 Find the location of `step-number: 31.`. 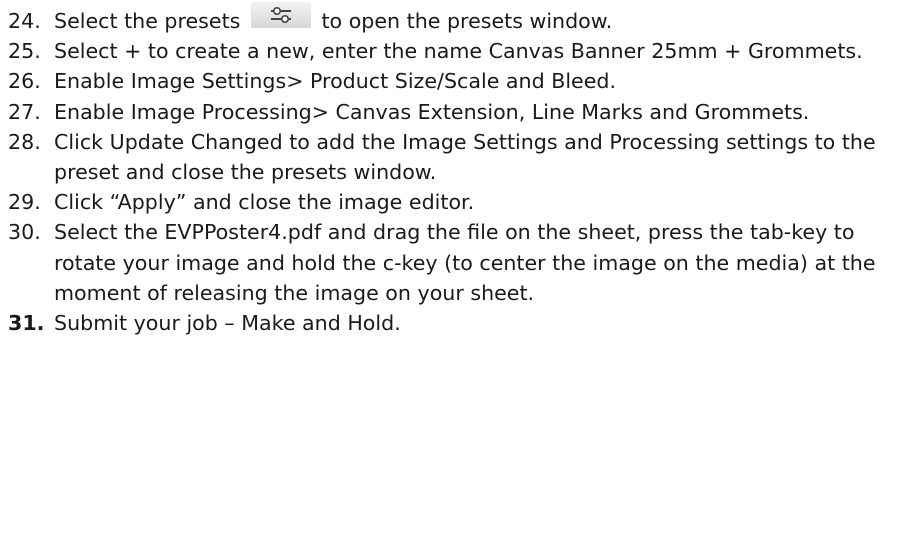

step-number: 31. is located at coordinates (26, 323).